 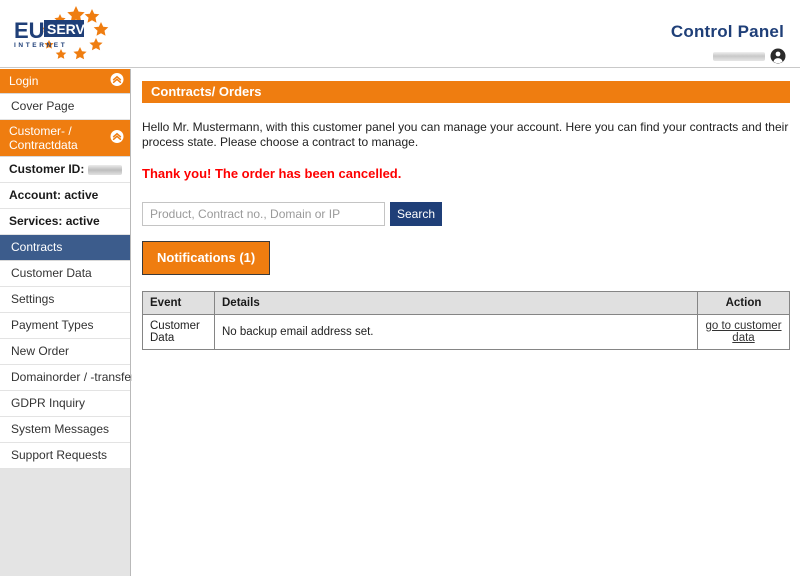 I want to click on sidebar-item-system-messages: System Messages, so click(x=65, y=430).